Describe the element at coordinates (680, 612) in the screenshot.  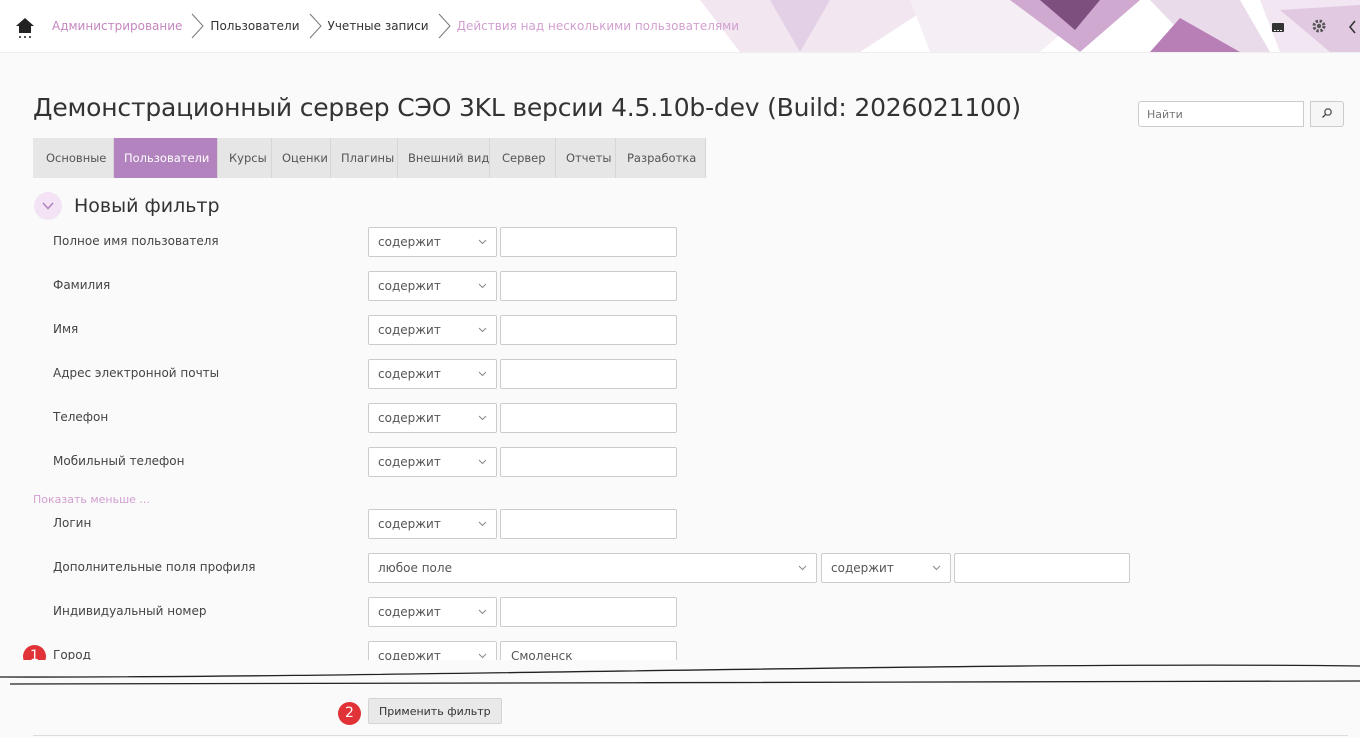
I see `filter-row-idnumber: Индивидуальный номер содержит` at that location.